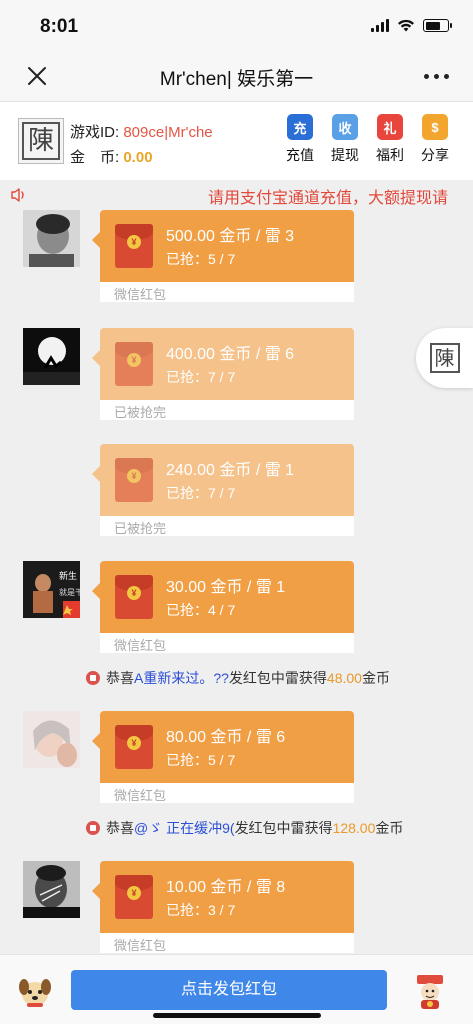 Image resolution: width=473 pixels, height=1024 pixels. Describe the element at coordinates (140, 528) in the screenshot. I see `packet-footer-label: 已被抢完` at that location.